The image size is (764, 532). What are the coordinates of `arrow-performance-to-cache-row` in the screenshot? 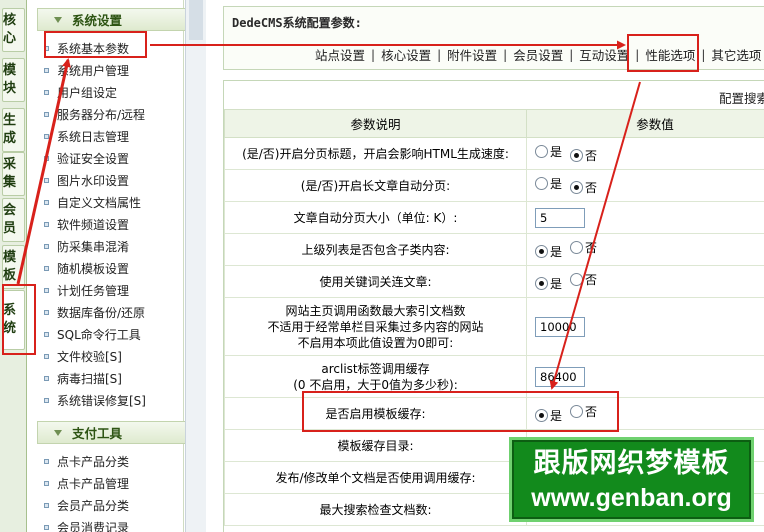 It's located at (595, 235).